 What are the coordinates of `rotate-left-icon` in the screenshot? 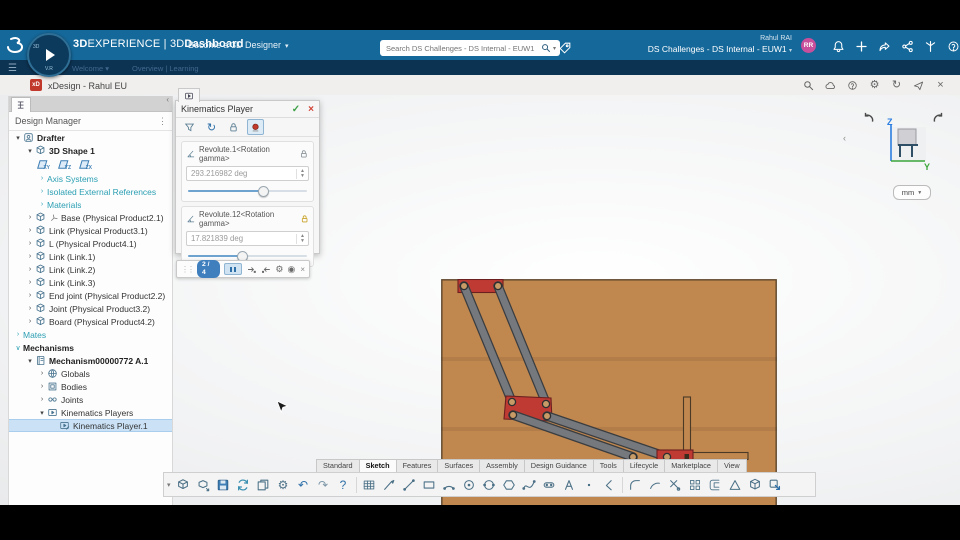 It's located at (869, 119).